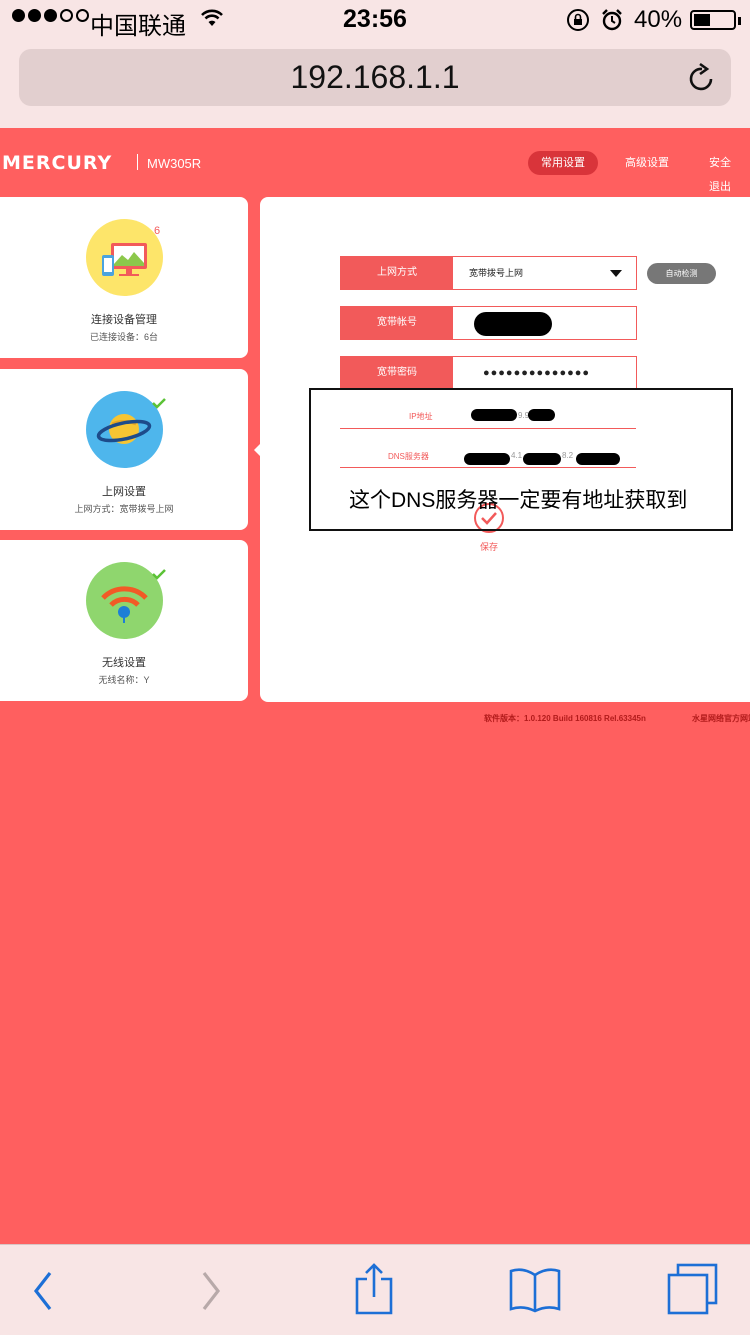 The image size is (750, 1335). Describe the element at coordinates (174, 163) in the screenshot. I see `router-model: MW305R` at that location.